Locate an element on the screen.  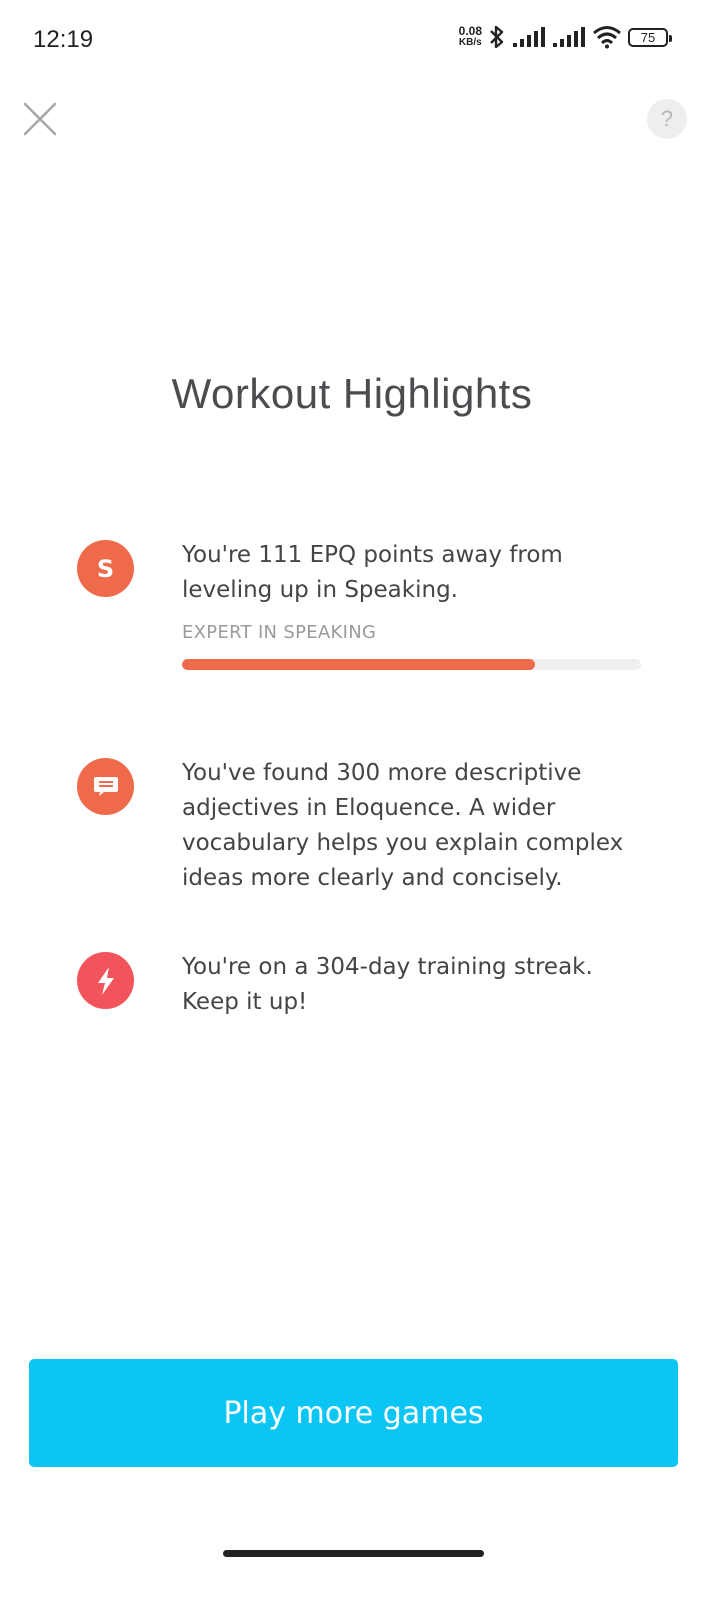
level-progress-fill is located at coordinates (359, 664).